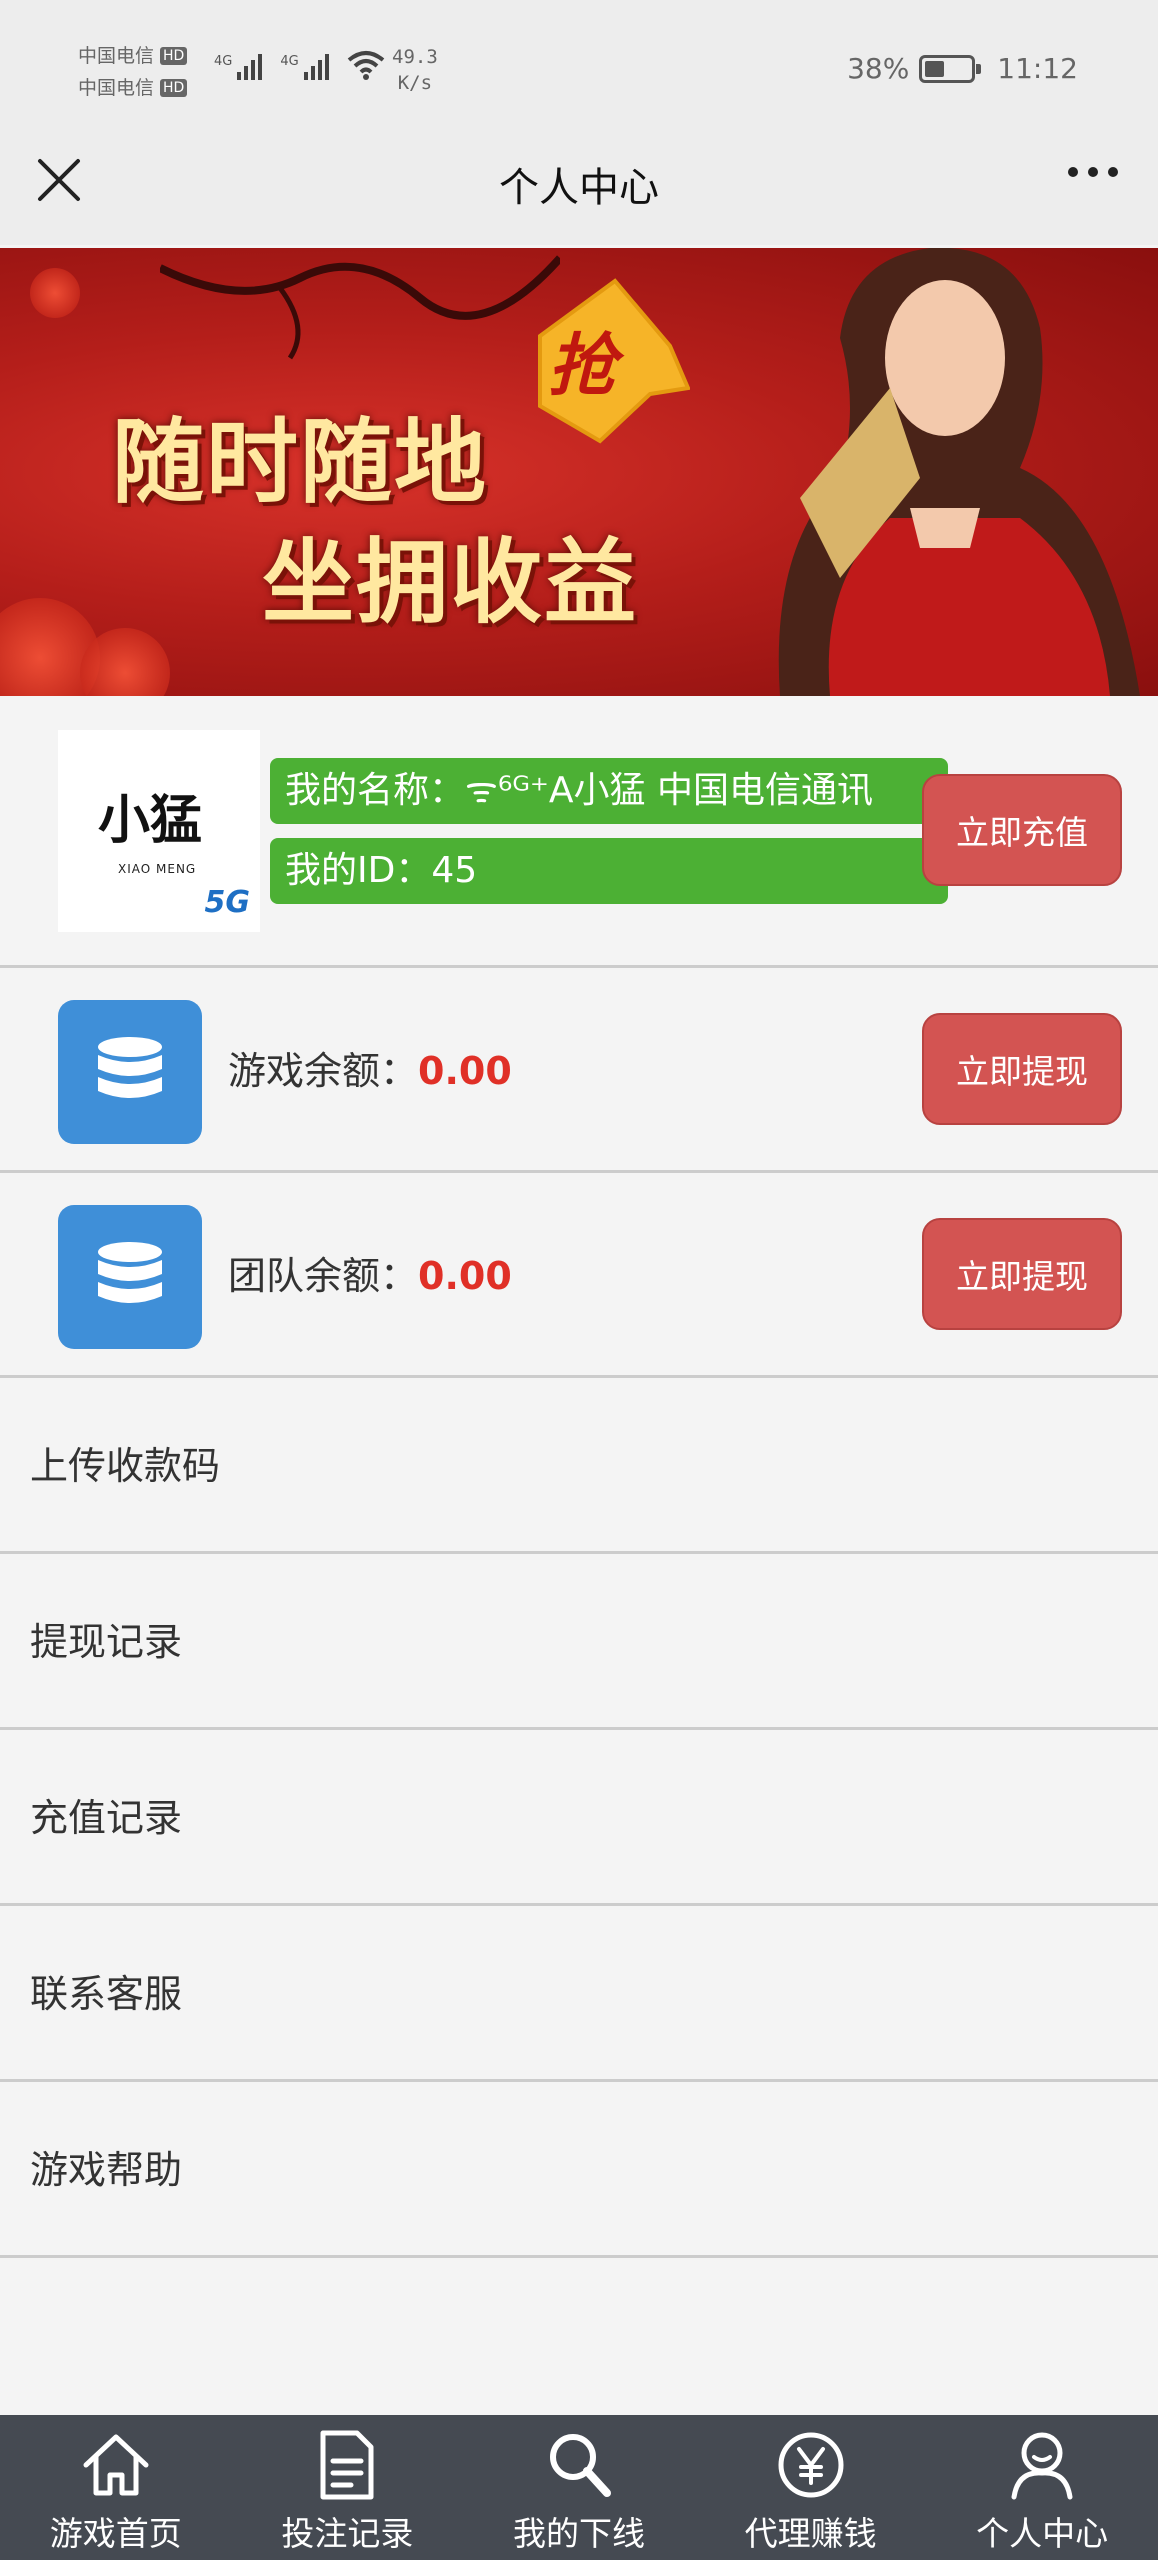 Image resolution: width=1158 pixels, height=2560 pixels. Describe the element at coordinates (959, 472) in the screenshot. I see `banner-model-image` at that location.